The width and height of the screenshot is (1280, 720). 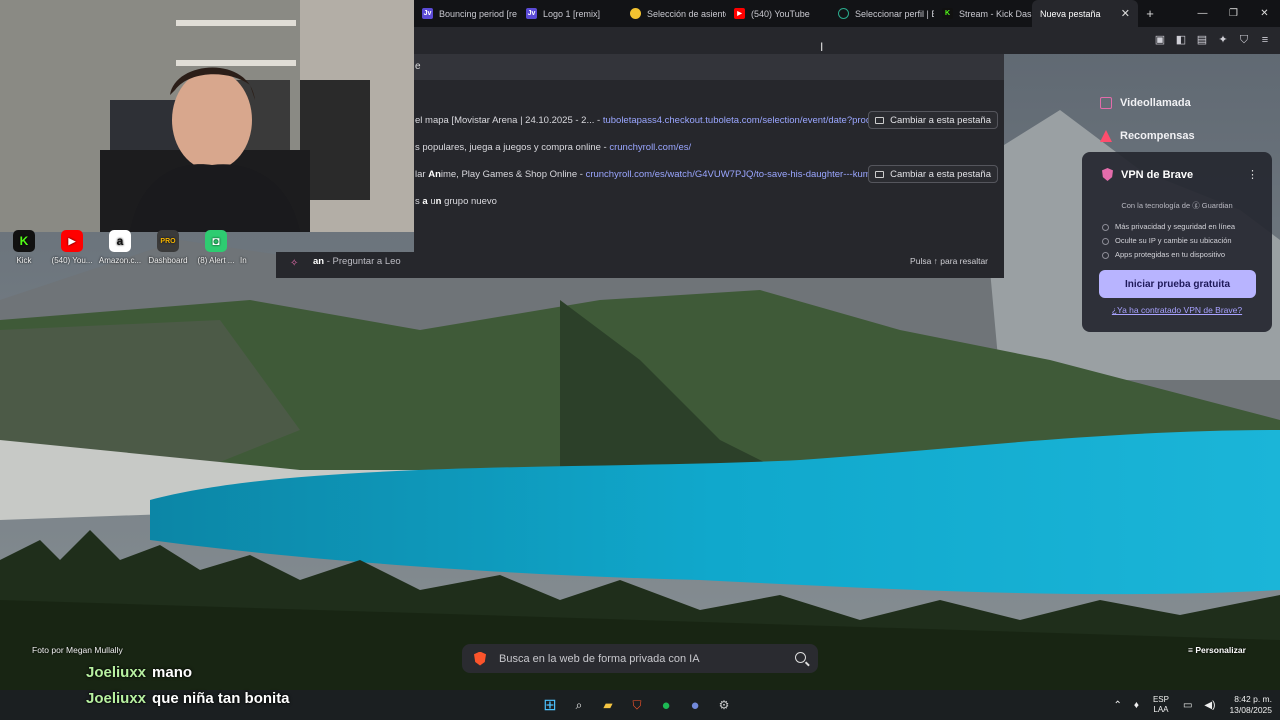 What do you see at coordinates (1160, 40) in the screenshot?
I see `leo-calendar-icon: ▣` at bounding box center [1160, 40].